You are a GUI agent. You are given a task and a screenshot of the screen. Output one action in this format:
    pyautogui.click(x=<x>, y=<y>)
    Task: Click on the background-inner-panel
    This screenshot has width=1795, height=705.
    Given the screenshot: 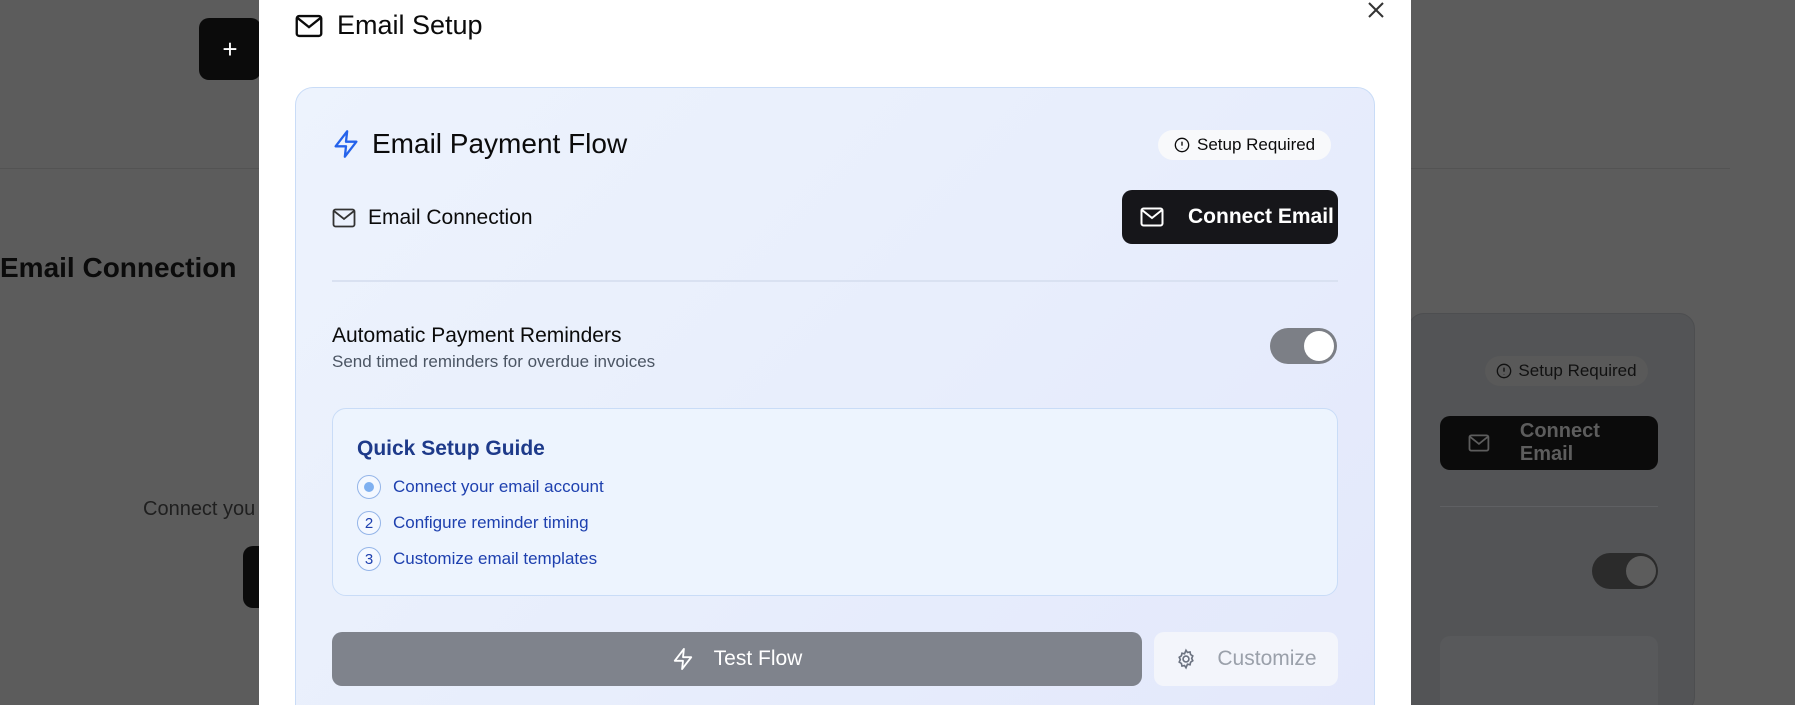 What is the action you would take?
    pyautogui.click(x=1549, y=670)
    